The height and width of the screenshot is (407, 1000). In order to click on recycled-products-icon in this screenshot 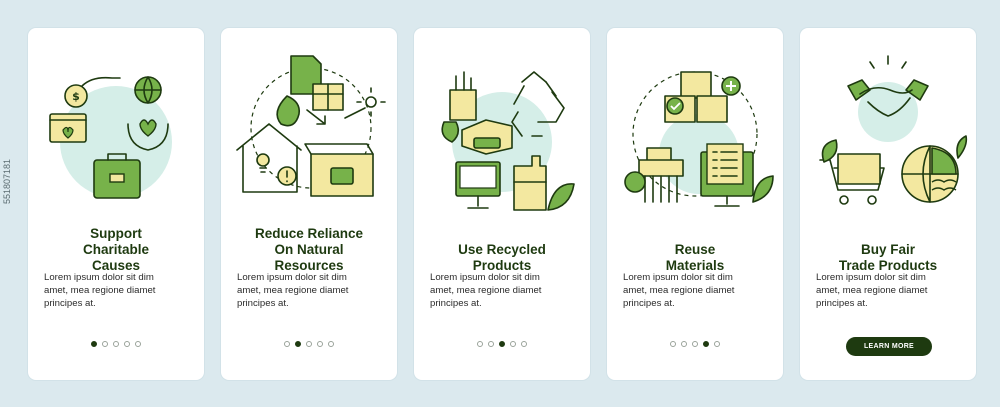, I will do `click(508, 141)`.